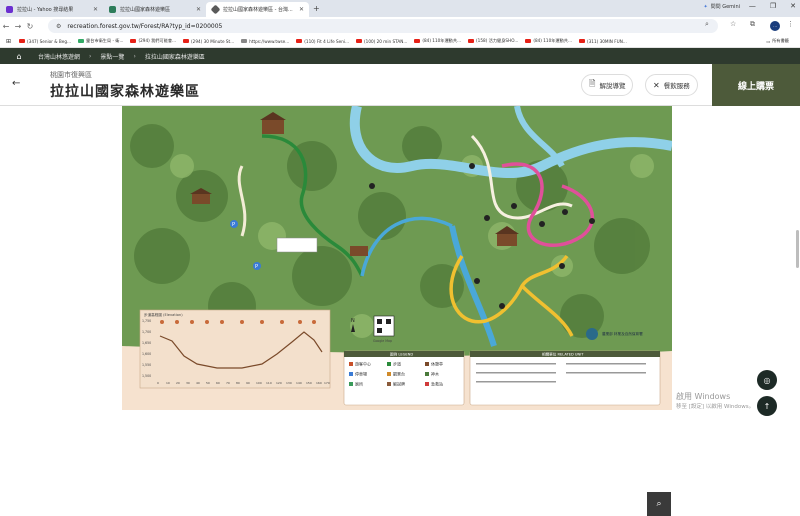 This screenshot has height=516, width=800. I want to click on breadcrumb-item: 拉拉山國家森林遊樂區, so click(175, 56).